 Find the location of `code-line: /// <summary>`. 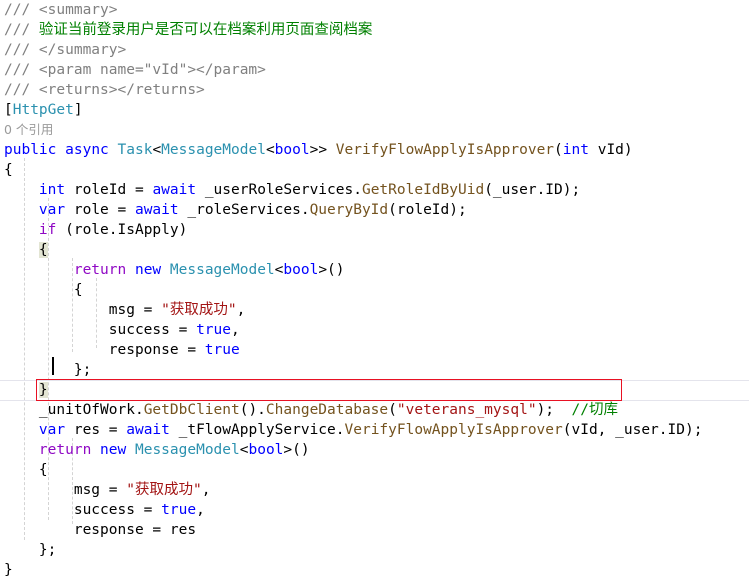

code-line: /// <summary> is located at coordinates (374, 10).